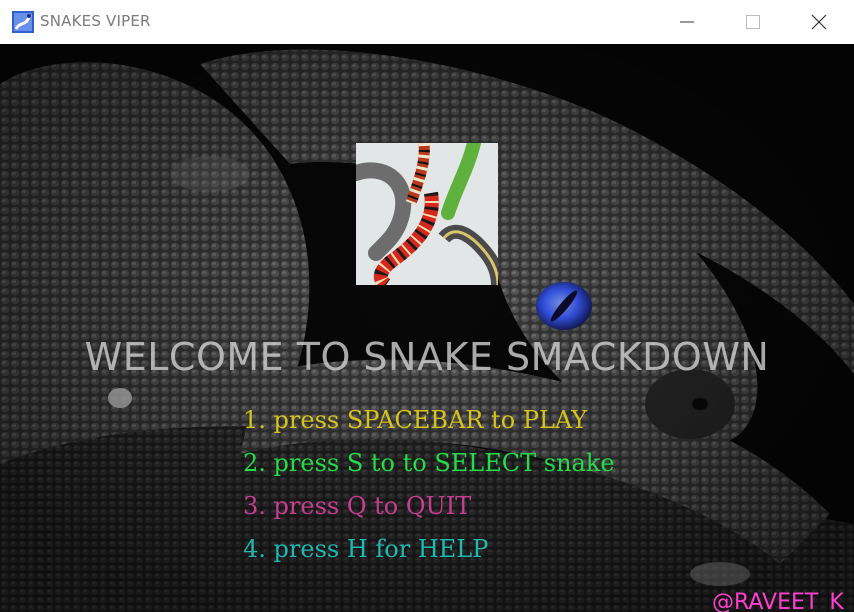 This screenshot has height=612, width=854. I want to click on author-credit: @RAVEET_K, so click(778, 601).